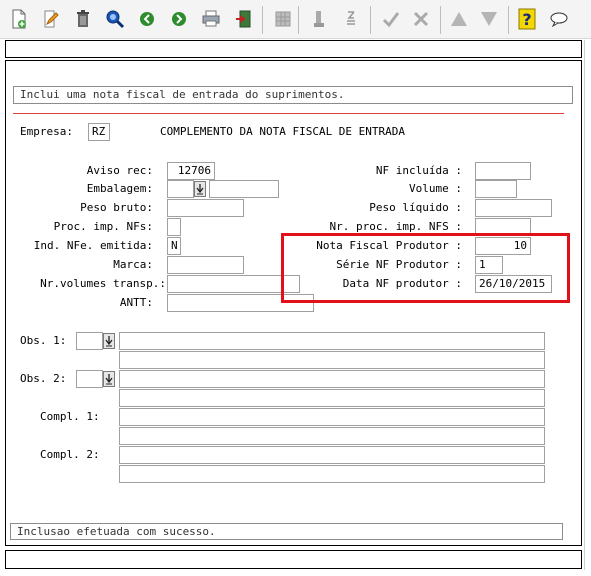 The height and width of the screenshot is (576, 591). What do you see at coordinates (70, 416) in the screenshot?
I see `compl1-label: Compl. 1:` at bounding box center [70, 416].